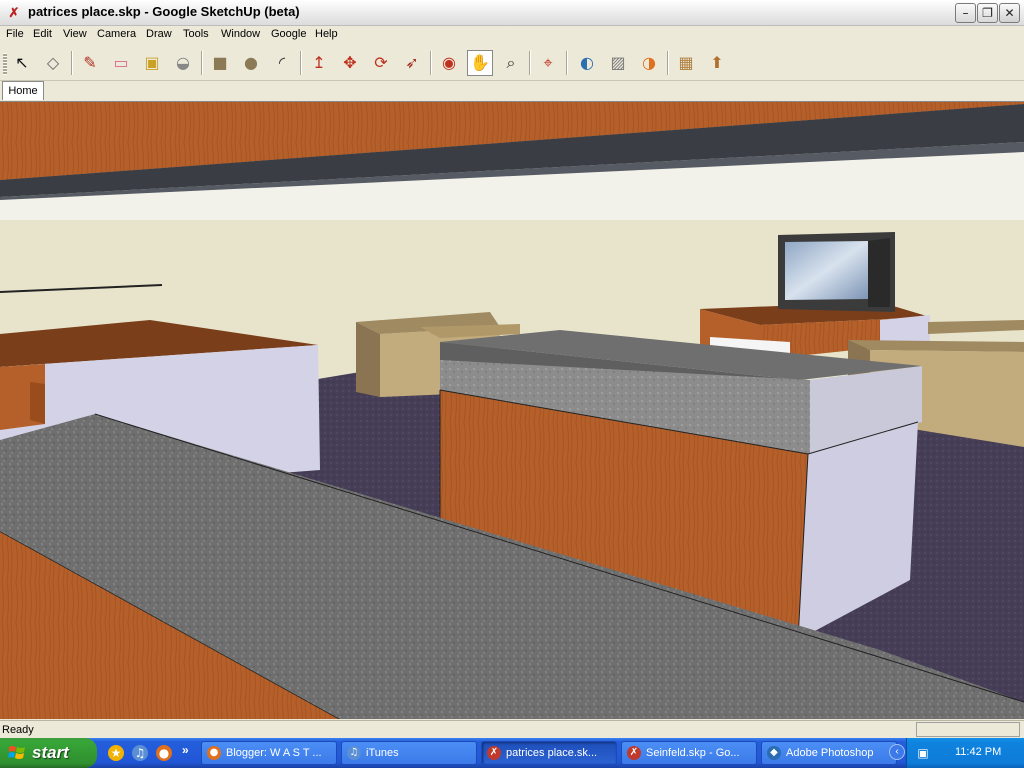 The width and height of the screenshot is (1024, 768). I want to click on scene-tabs: Home, so click(512, 90).